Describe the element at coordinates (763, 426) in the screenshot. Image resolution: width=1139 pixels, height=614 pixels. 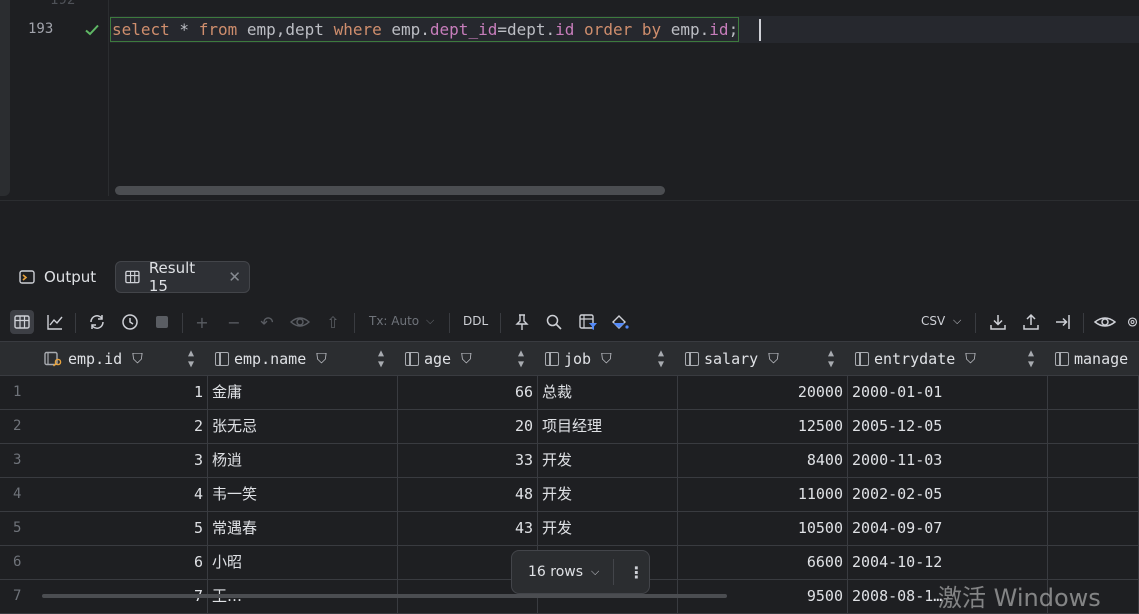
I see `cell-salary: 12500` at that location.